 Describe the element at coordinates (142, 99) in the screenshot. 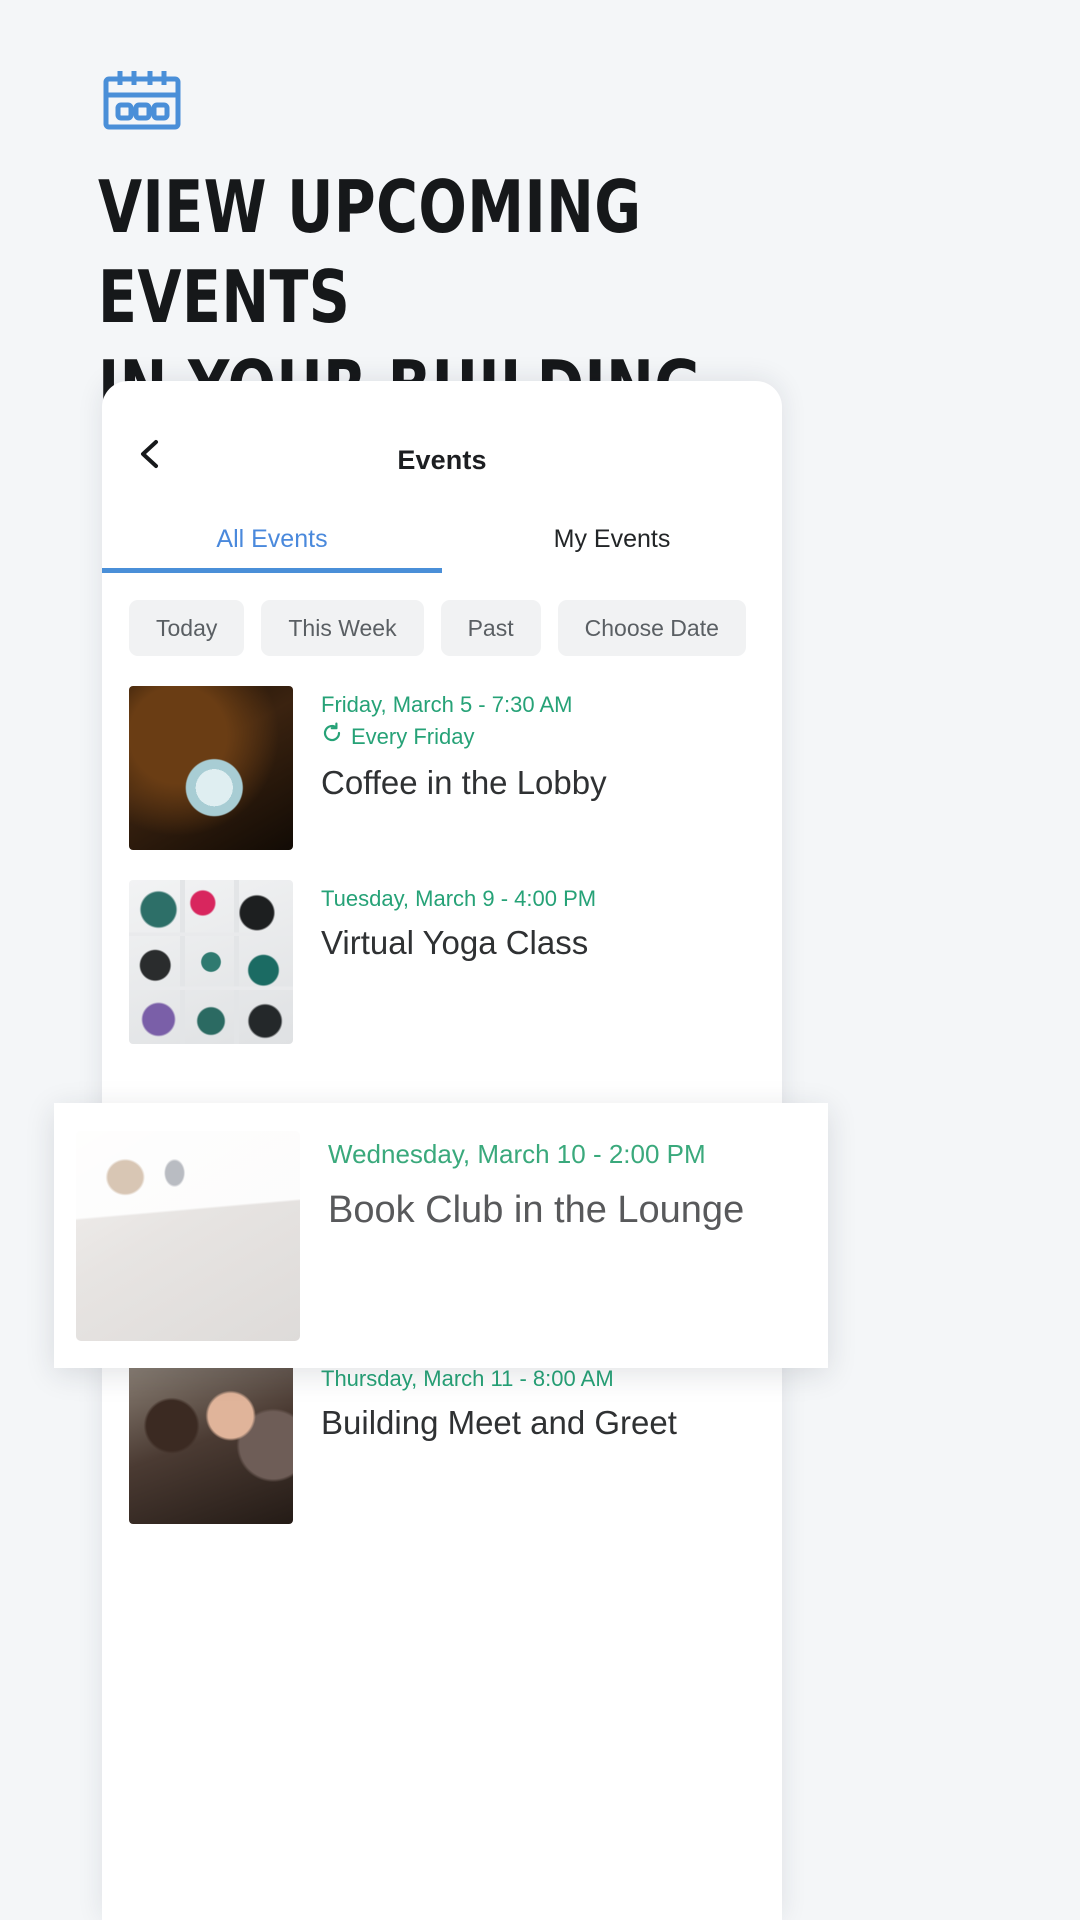

I see `calendar-icon` at that location.